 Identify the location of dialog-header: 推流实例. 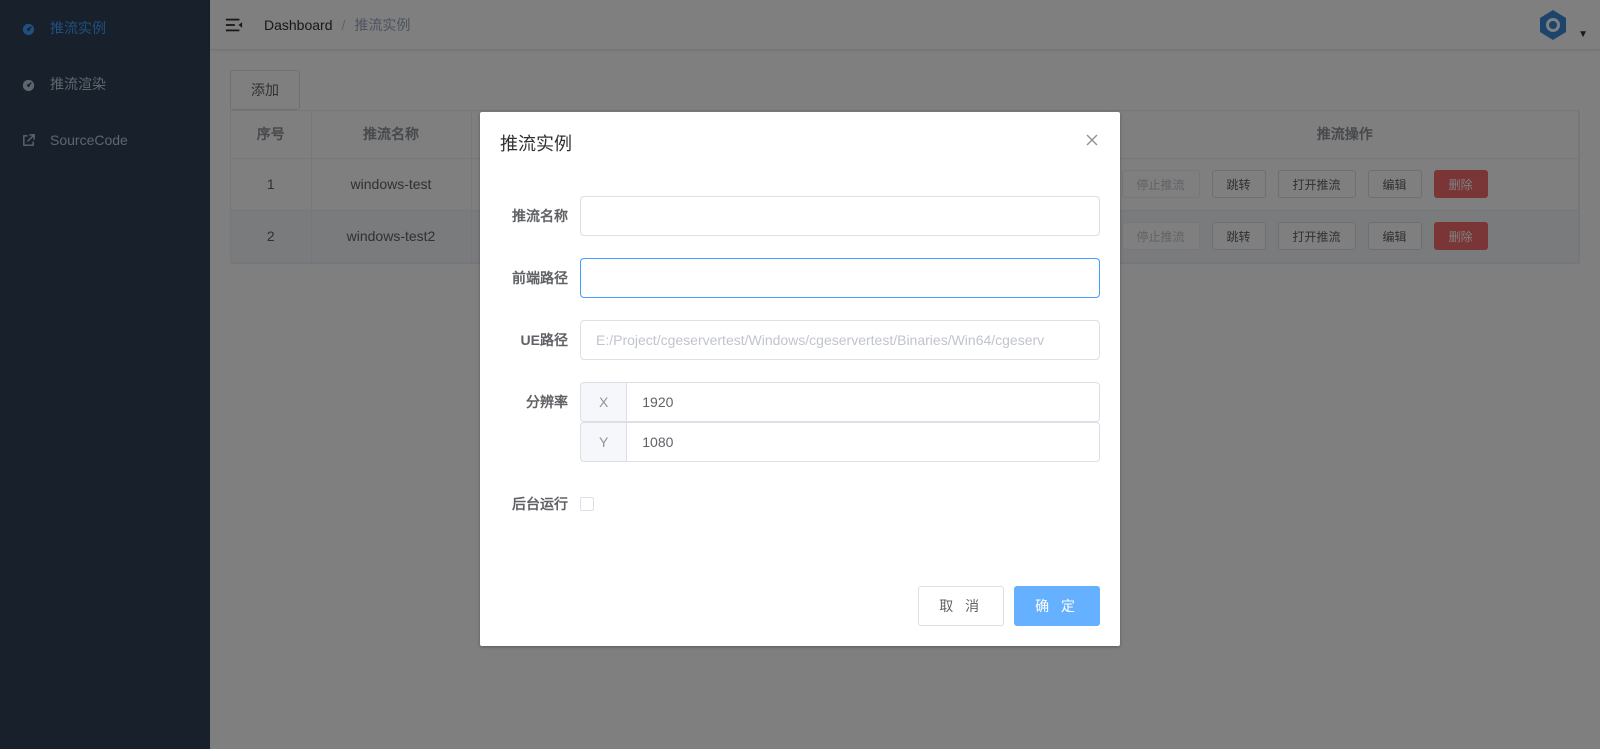
(800, 139).